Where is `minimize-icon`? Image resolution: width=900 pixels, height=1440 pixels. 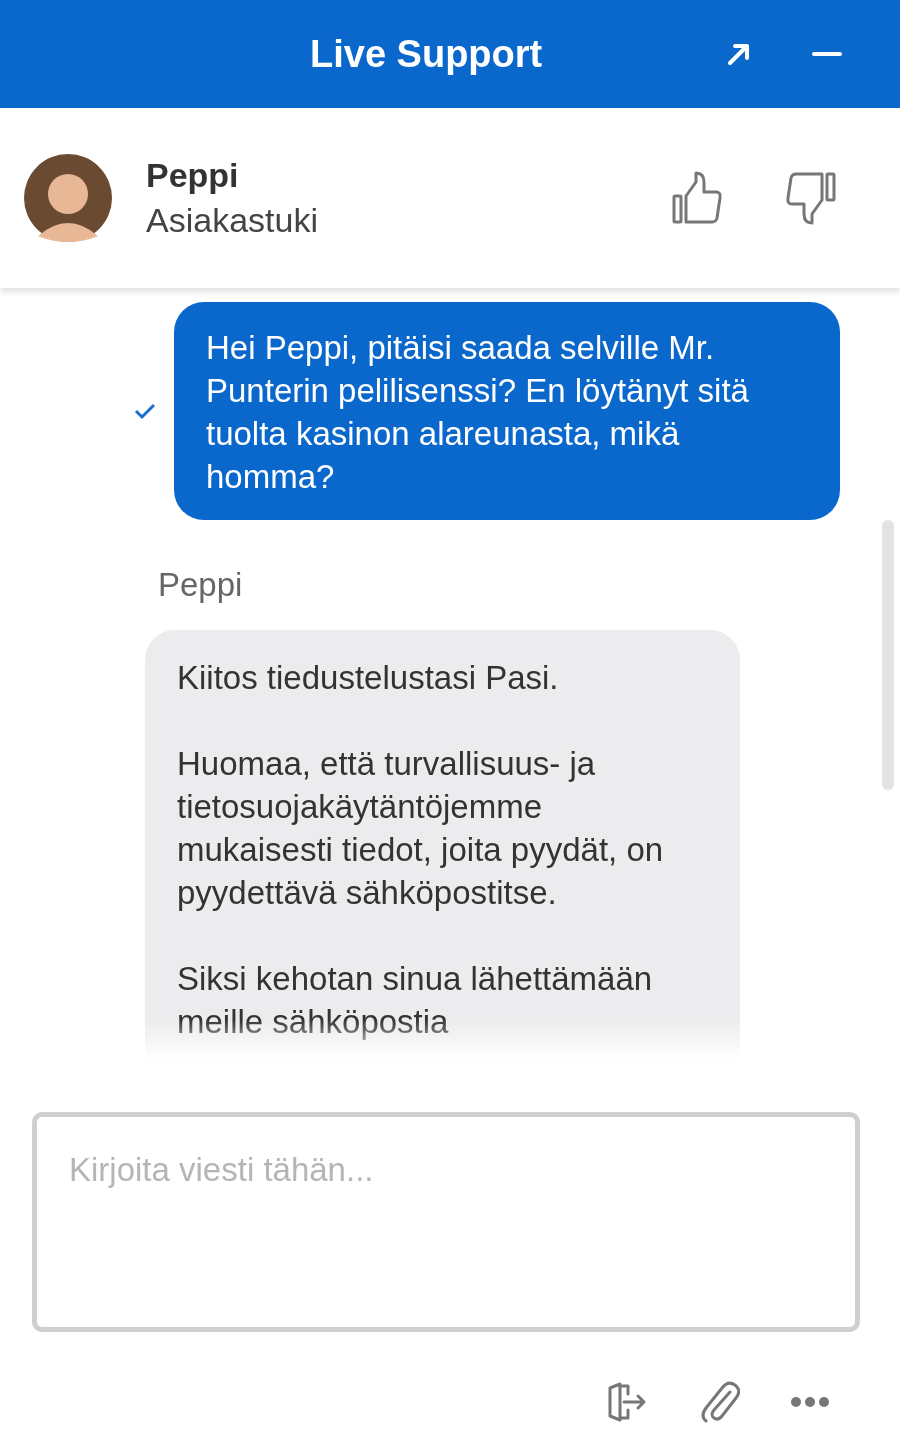
minimize-icon is located at coordinates (827, 54).